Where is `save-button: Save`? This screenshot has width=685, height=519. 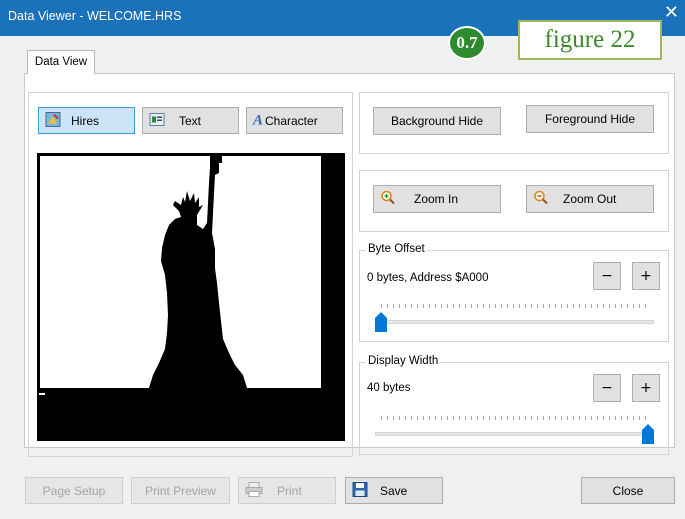 save-button: Save is located at coordinates (394, 490).